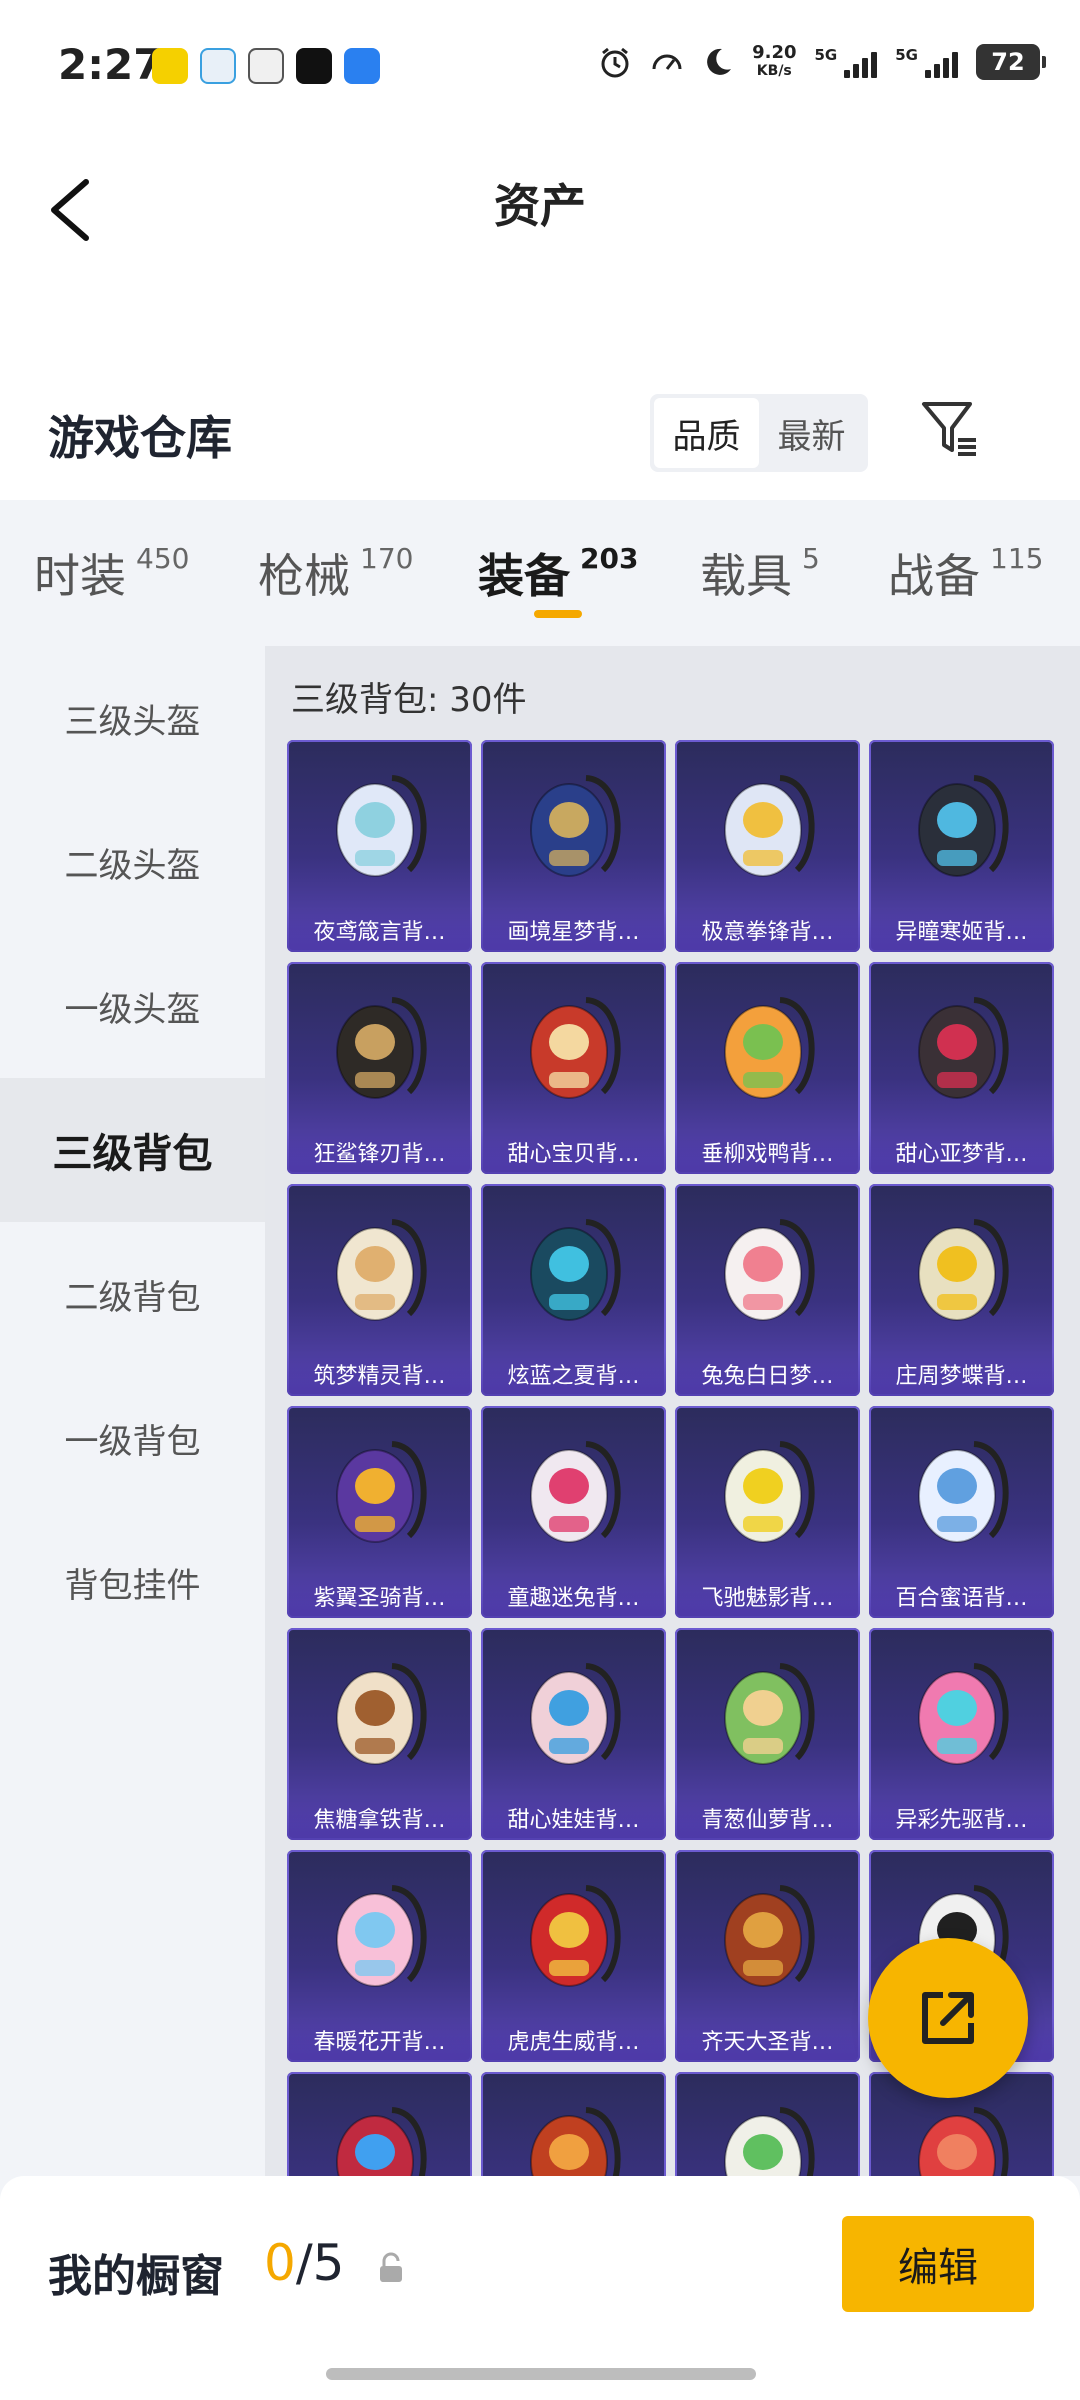 The image size is (1080, 2400). I want to click on filter-icon, so click(951, 429).